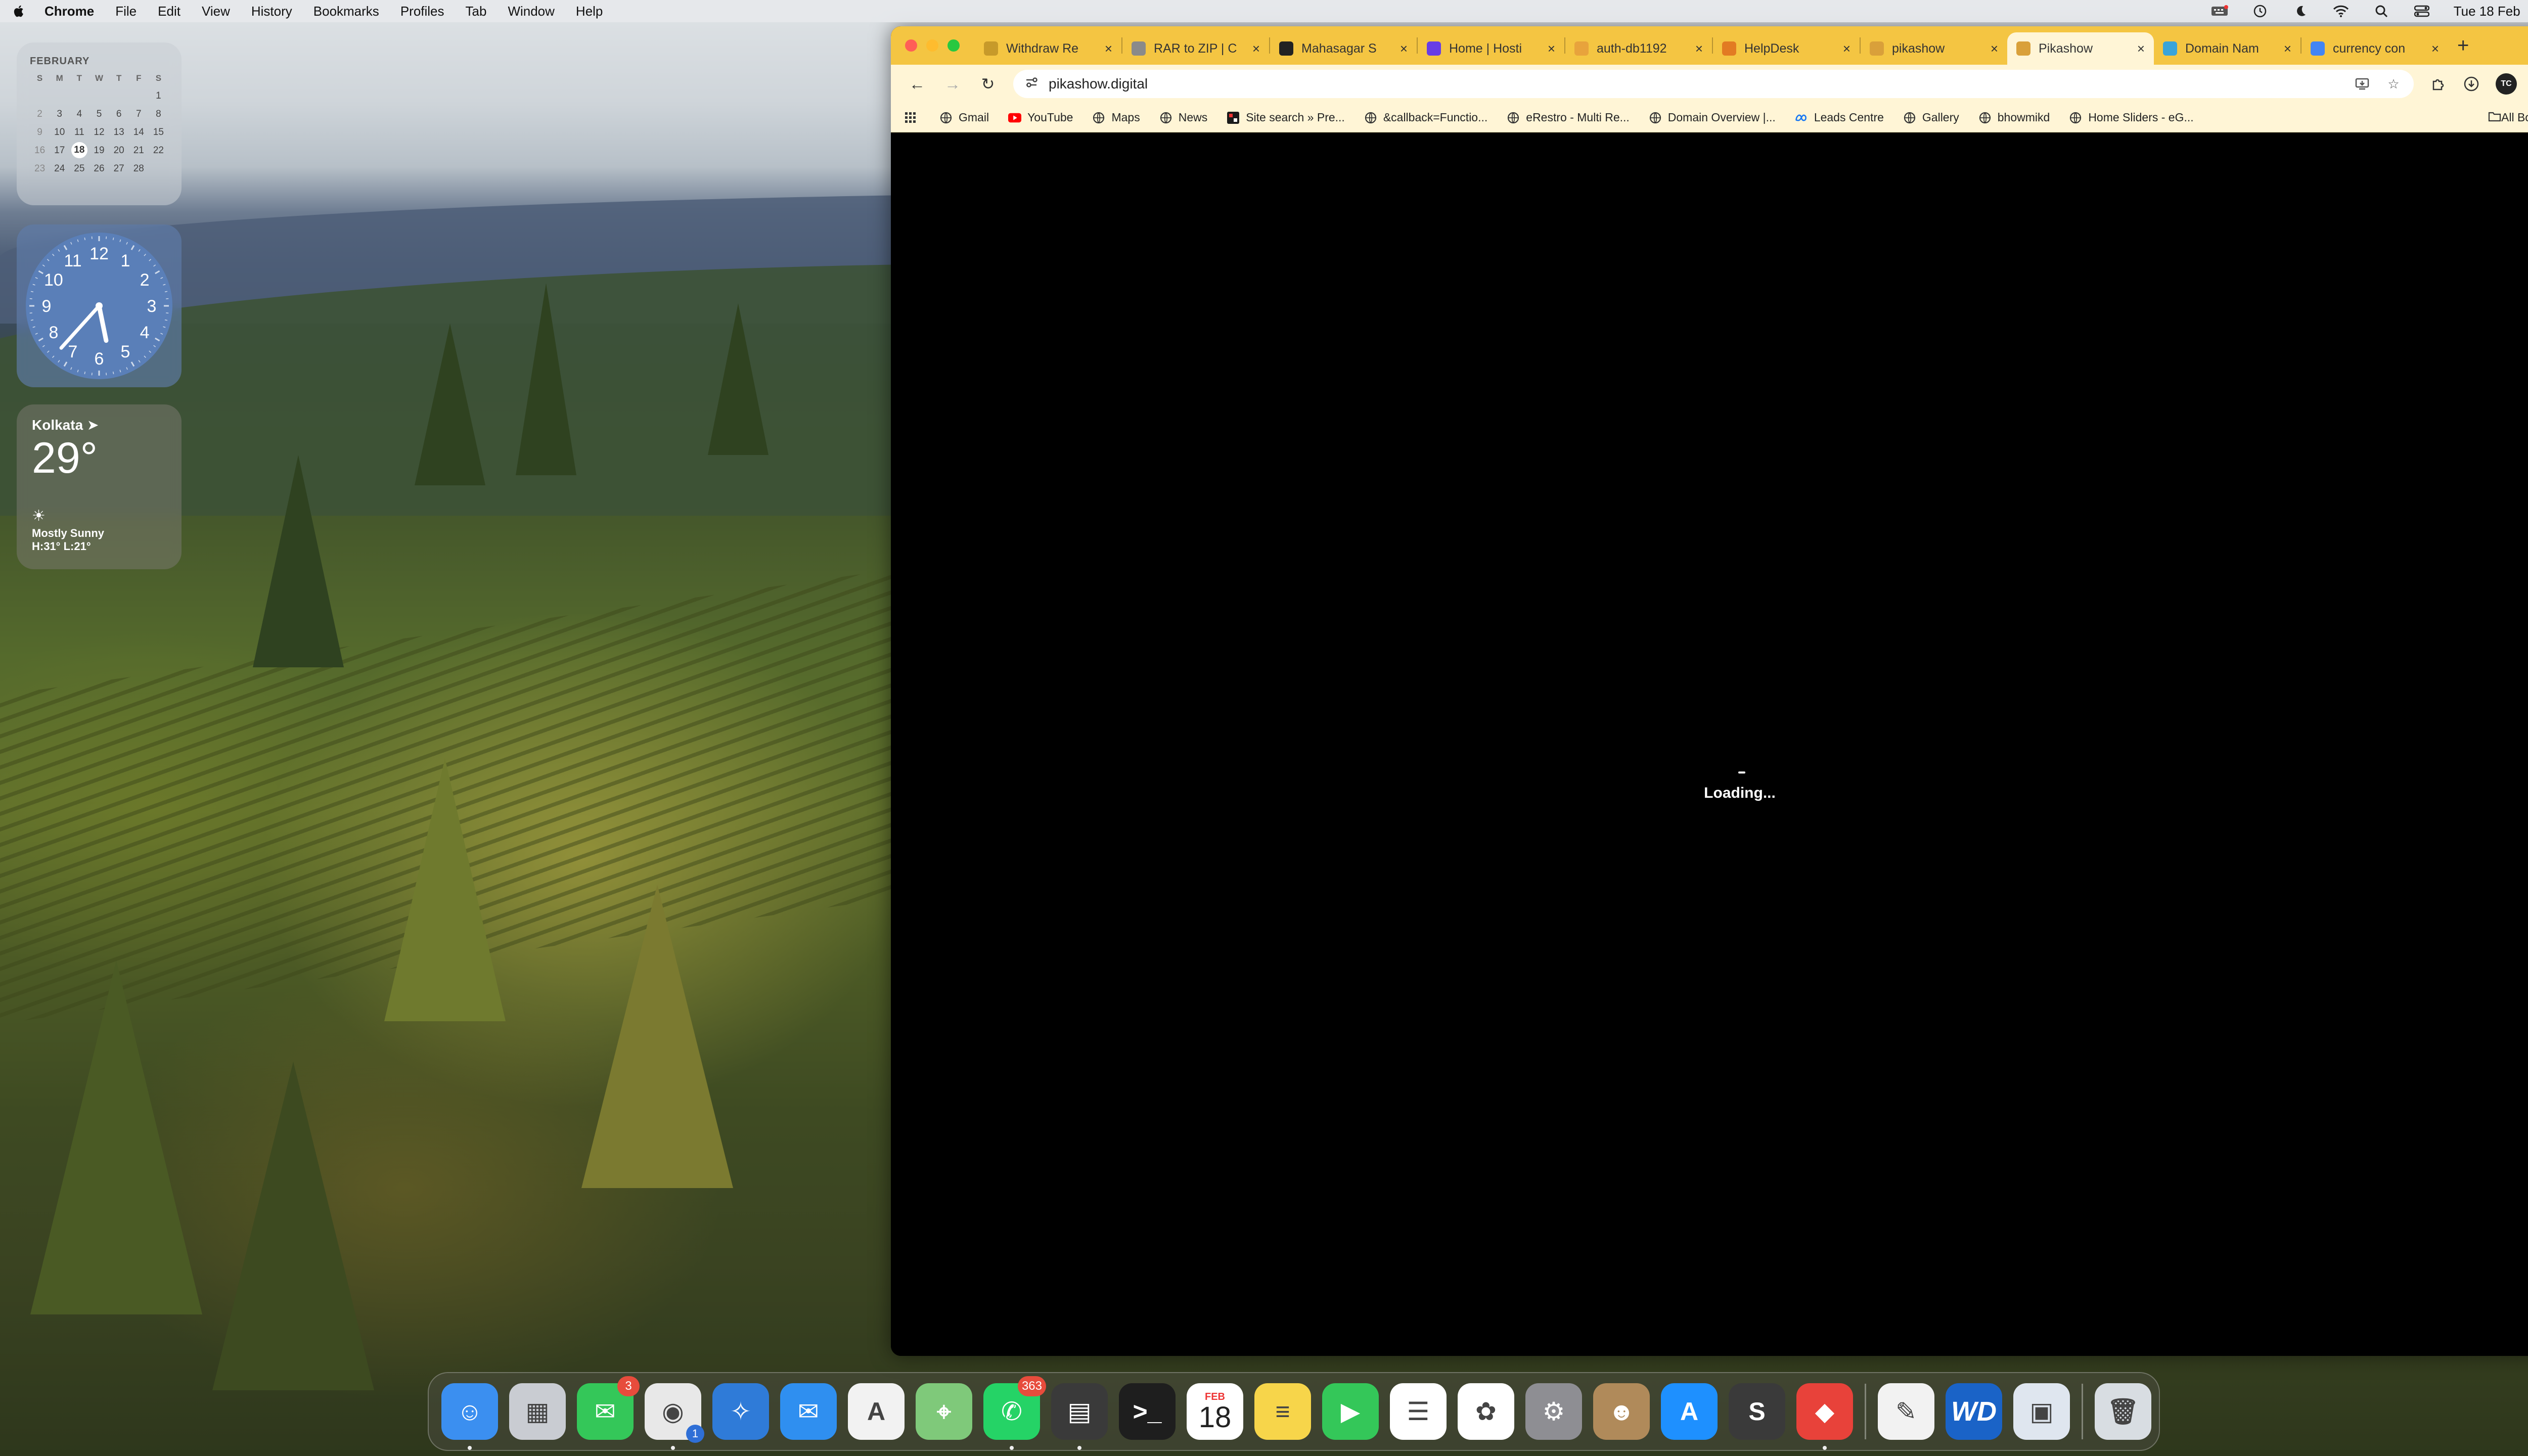  I want to click on tab-9: Domain Nam ×, so click(2227, 48).